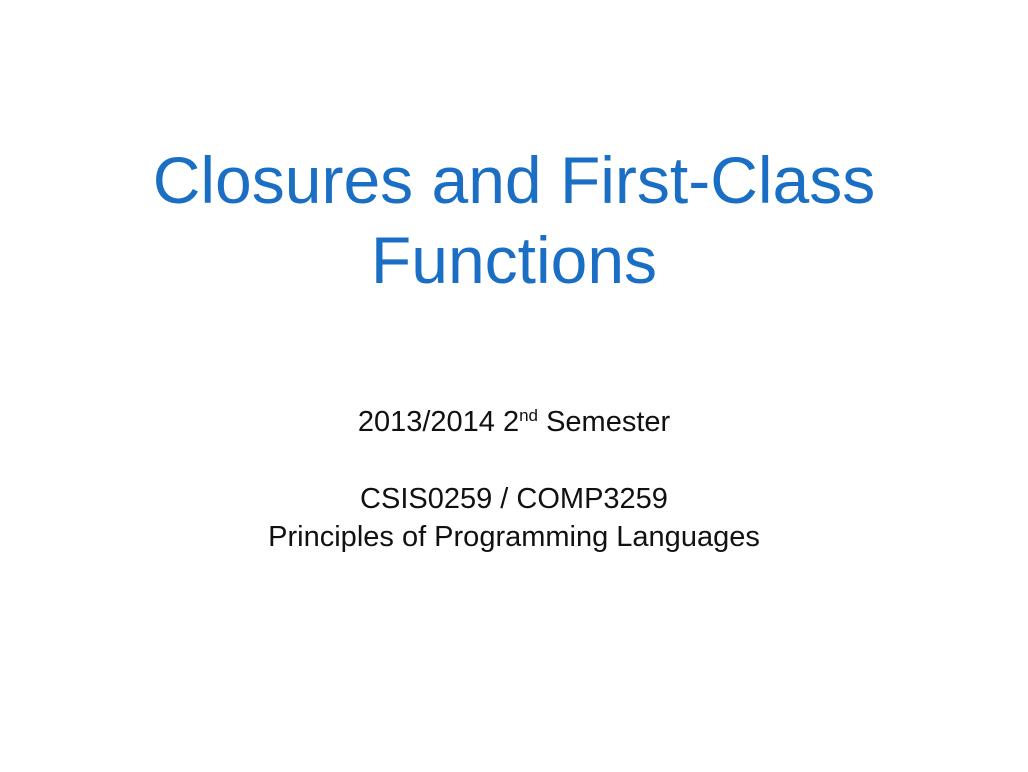 The height and width of the screenshot is (772, 1028). Describe the element at coordinates (438, 422) in the screenshot. I see `semester-prefix: 2013/2014 2` at that location.